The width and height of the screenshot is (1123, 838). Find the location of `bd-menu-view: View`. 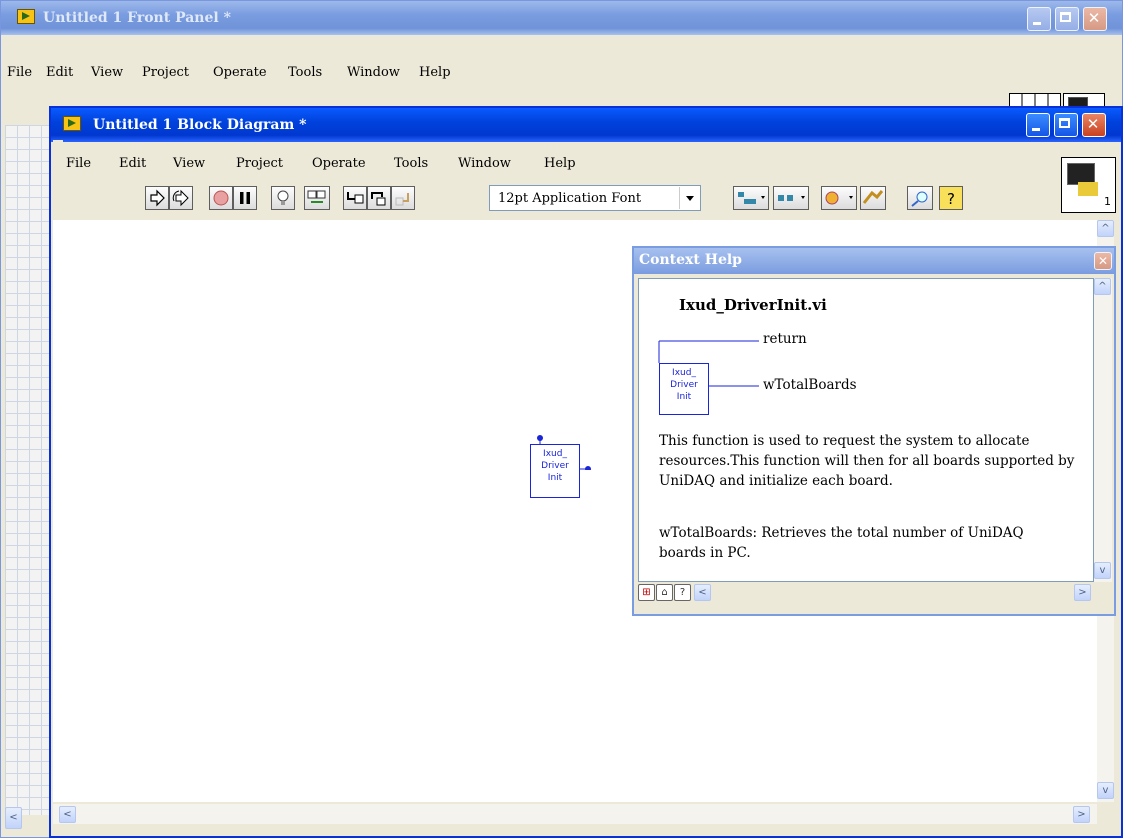

bd-menu-view: View is located at coordinates (189, 163).